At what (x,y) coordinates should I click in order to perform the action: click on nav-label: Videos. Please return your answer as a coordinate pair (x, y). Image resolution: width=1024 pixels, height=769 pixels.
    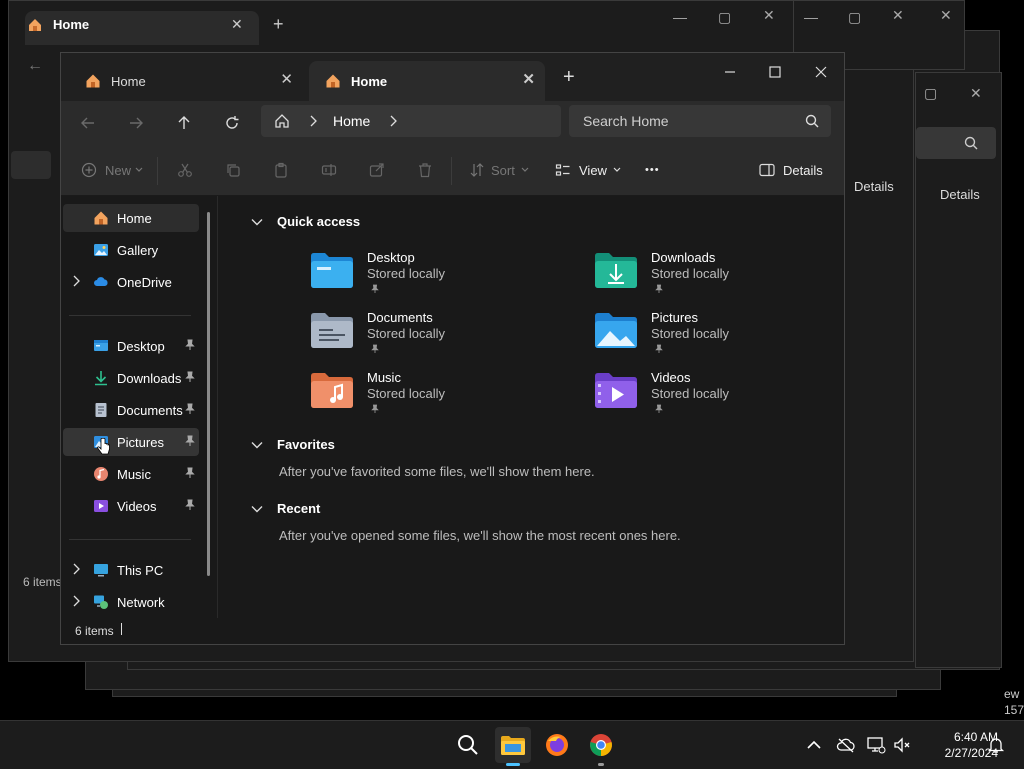
    Looking at the image, I should click on (137, 506).